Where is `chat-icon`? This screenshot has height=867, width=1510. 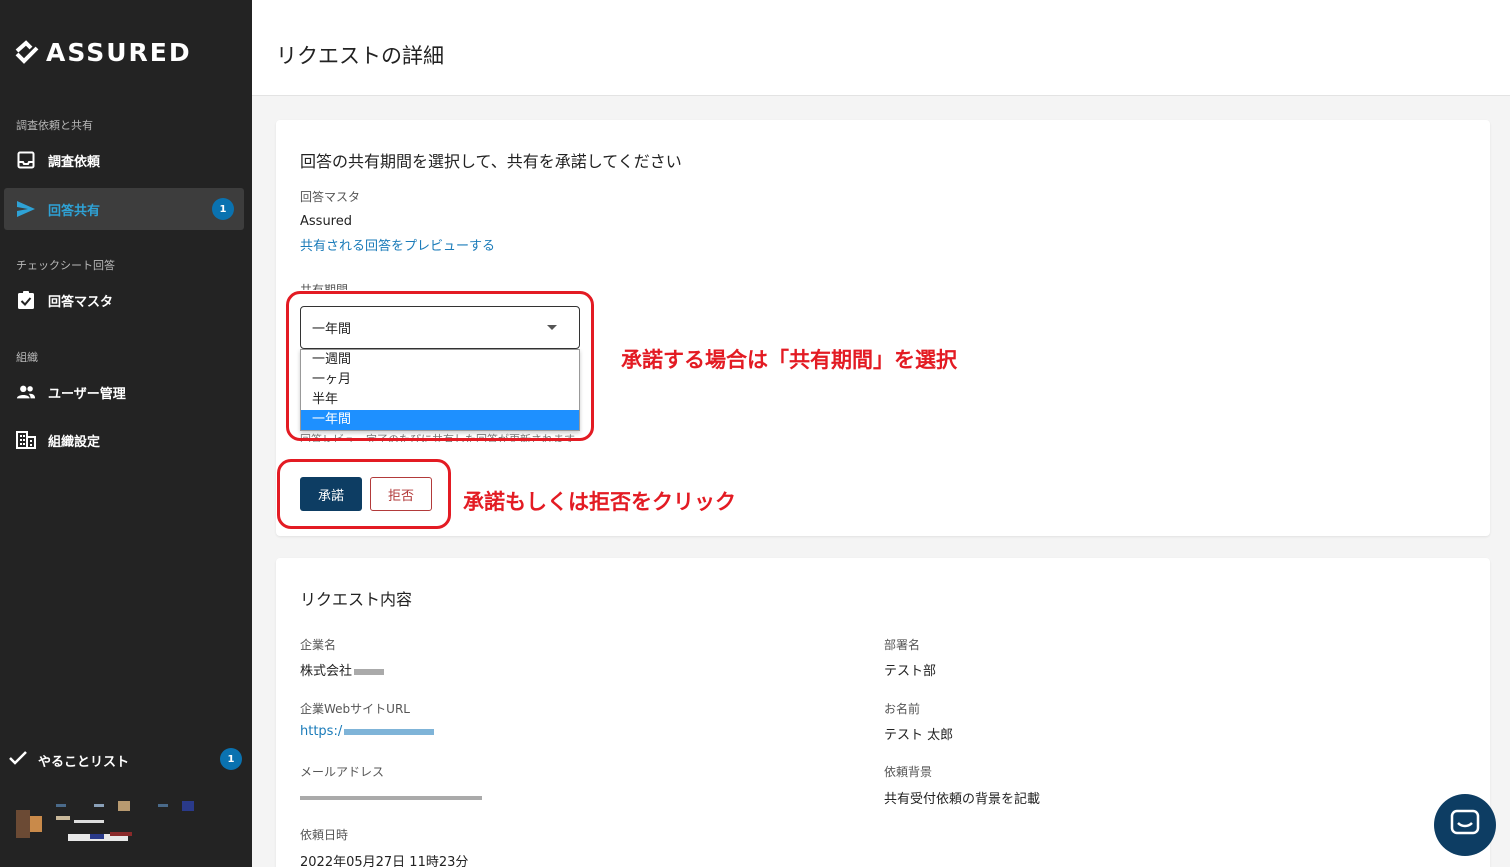 chat-icon is located at coordinates (1465, 825).